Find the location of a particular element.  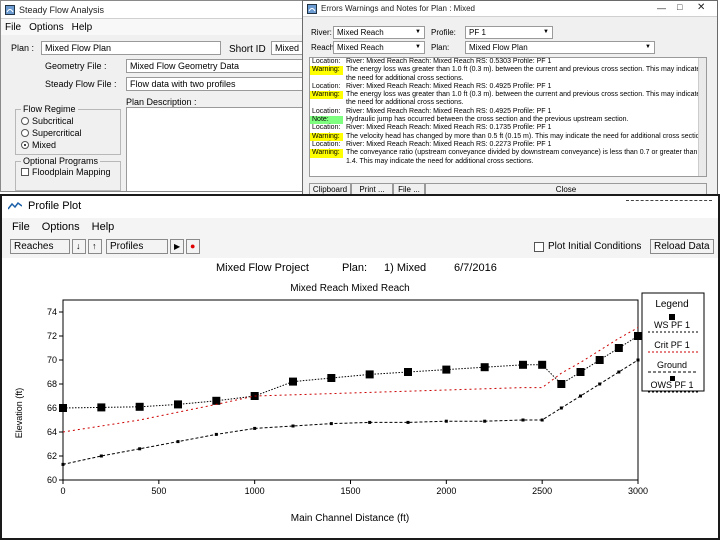

errors-plan-value: Mixed Flow Plan is located at coordinates (498, 47).